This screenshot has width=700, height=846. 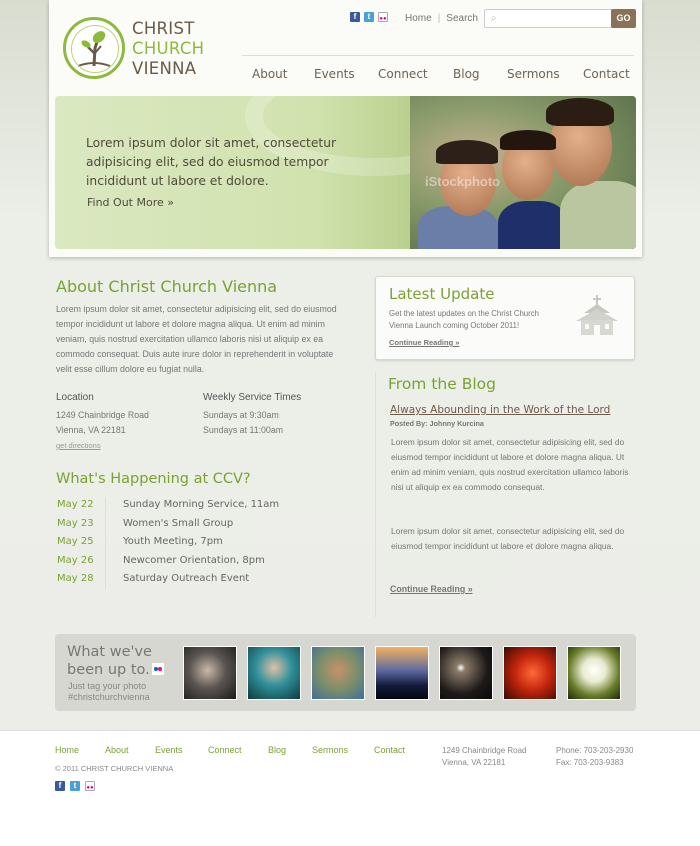 I want to click on nav-about: About, so click(x=283, y=74).